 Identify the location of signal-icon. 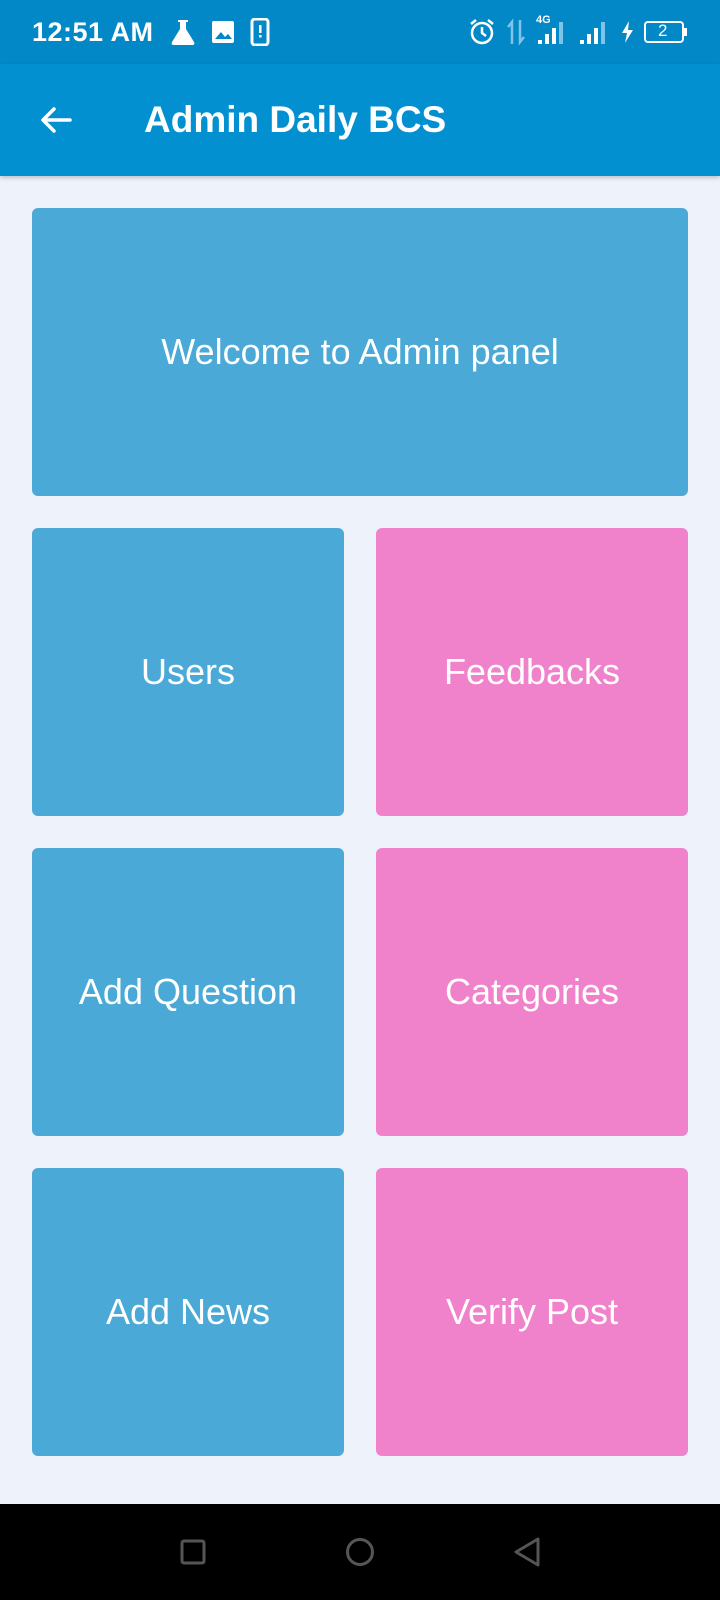
(594, 32).